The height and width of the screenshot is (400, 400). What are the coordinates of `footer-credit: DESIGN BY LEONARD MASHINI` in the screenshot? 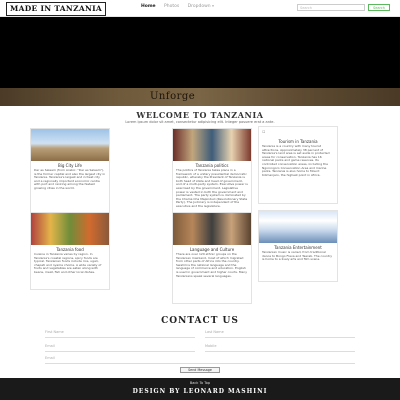 It's located at (200, 391).